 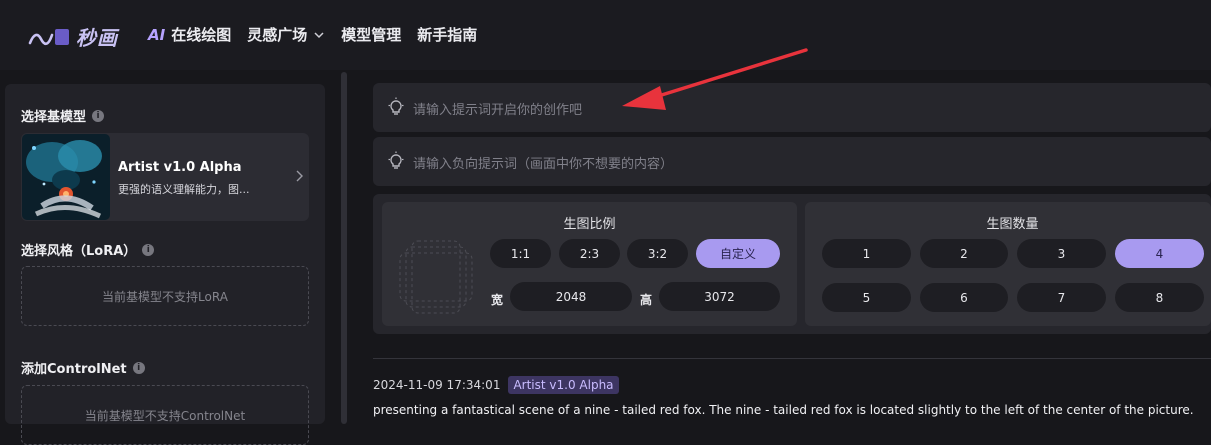 I want to click on wave-logo-icon, so click(x=48, y=36).